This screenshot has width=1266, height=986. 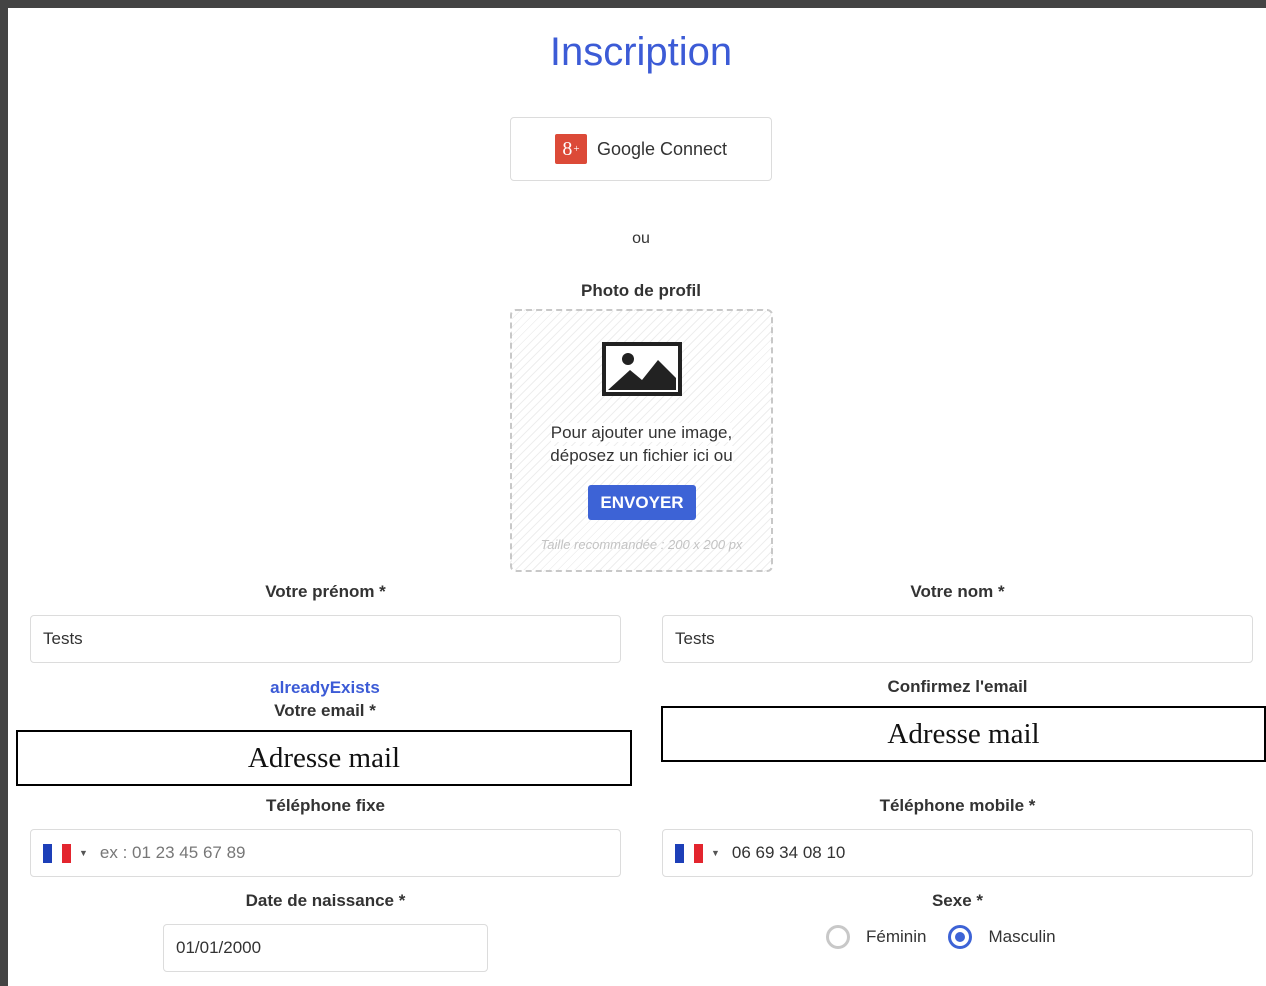 I want to click on size-hint: Taille recommandée : 200 x 200 px, so click(x=641, y=544).